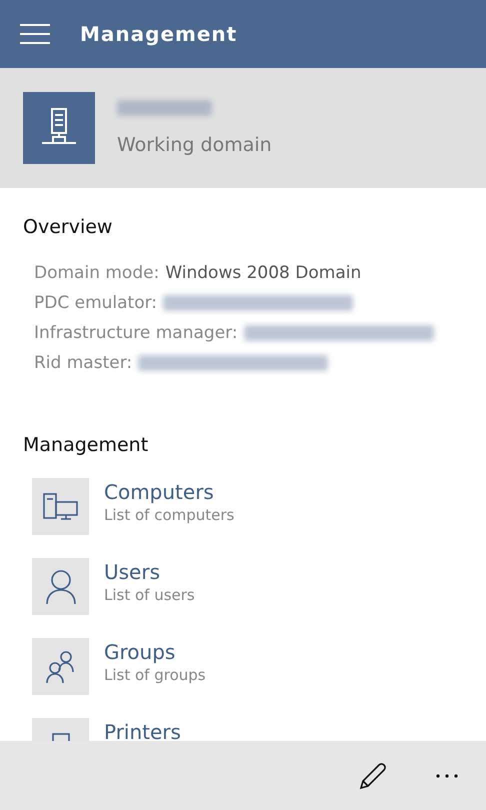 The height and width of the screenshot is (810, 486). I want to click on property-value: Windows 2008 Domain, so click(263, 273).